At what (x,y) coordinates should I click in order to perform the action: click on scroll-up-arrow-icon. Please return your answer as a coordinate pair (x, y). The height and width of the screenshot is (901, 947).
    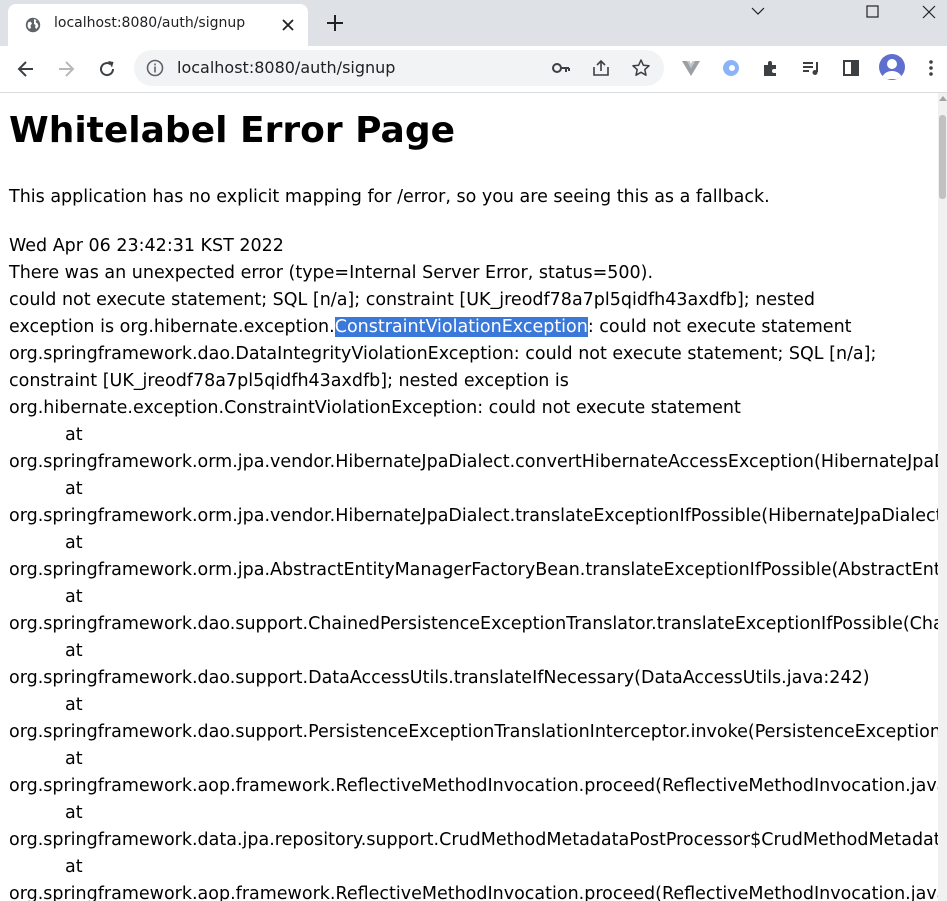
    Looking at the image, I should click on (943, 98).